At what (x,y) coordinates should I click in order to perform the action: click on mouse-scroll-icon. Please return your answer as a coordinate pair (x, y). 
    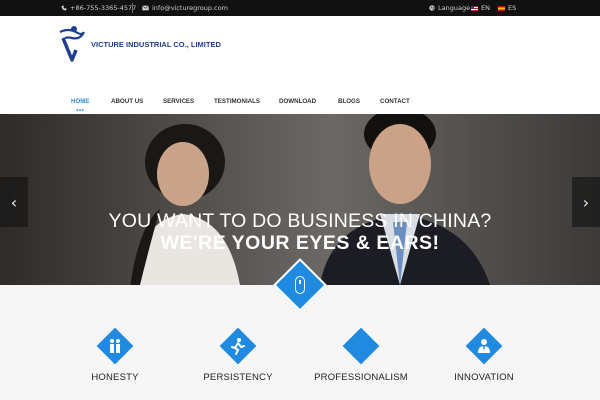
    Looking at the image, I should click on (300, 285).